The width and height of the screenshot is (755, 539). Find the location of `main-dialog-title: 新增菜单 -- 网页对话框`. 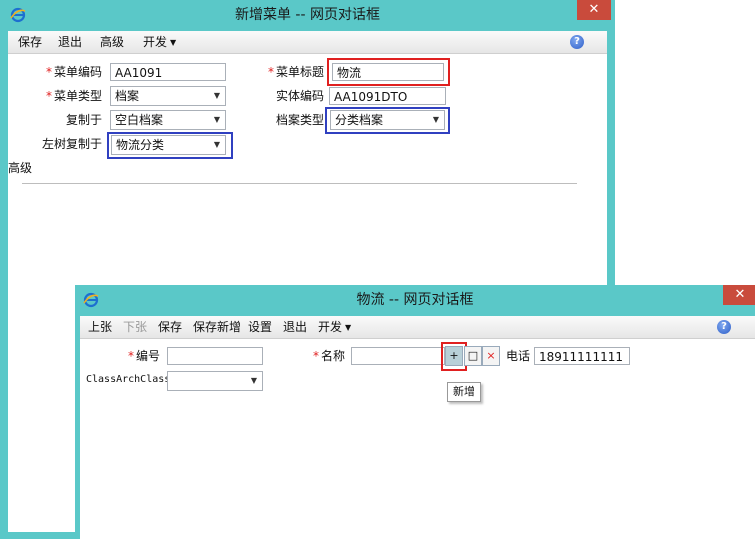

main-dialog-title: 新增菜单 -- 网页对话框 is located at coordinates (307, 15).